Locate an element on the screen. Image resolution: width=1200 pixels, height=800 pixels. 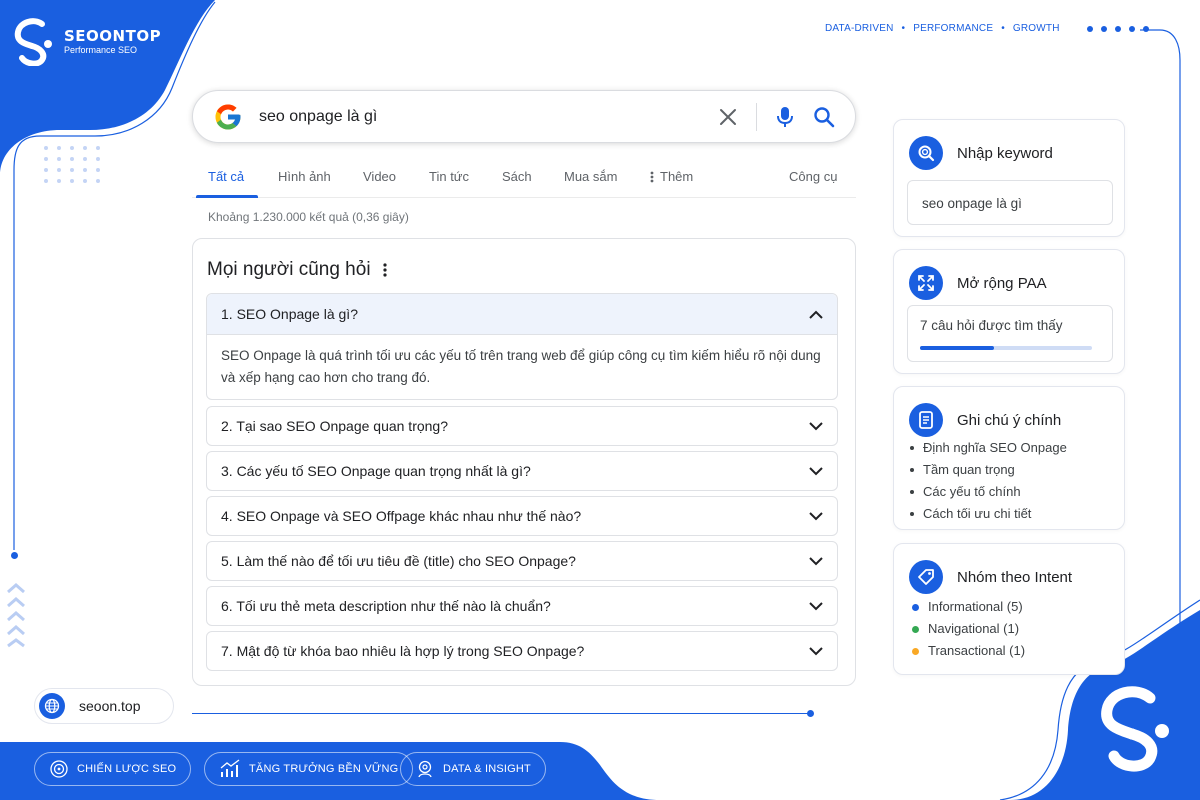
list-item: Định nghĩa SEO Onpage is located at coordinates (988, 448).